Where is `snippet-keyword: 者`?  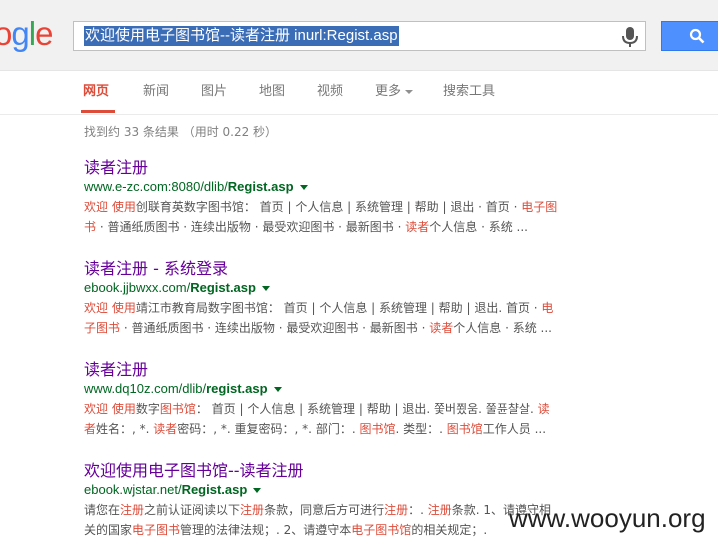
snippet-keyword: 者 is located at coordinates (90, 429).